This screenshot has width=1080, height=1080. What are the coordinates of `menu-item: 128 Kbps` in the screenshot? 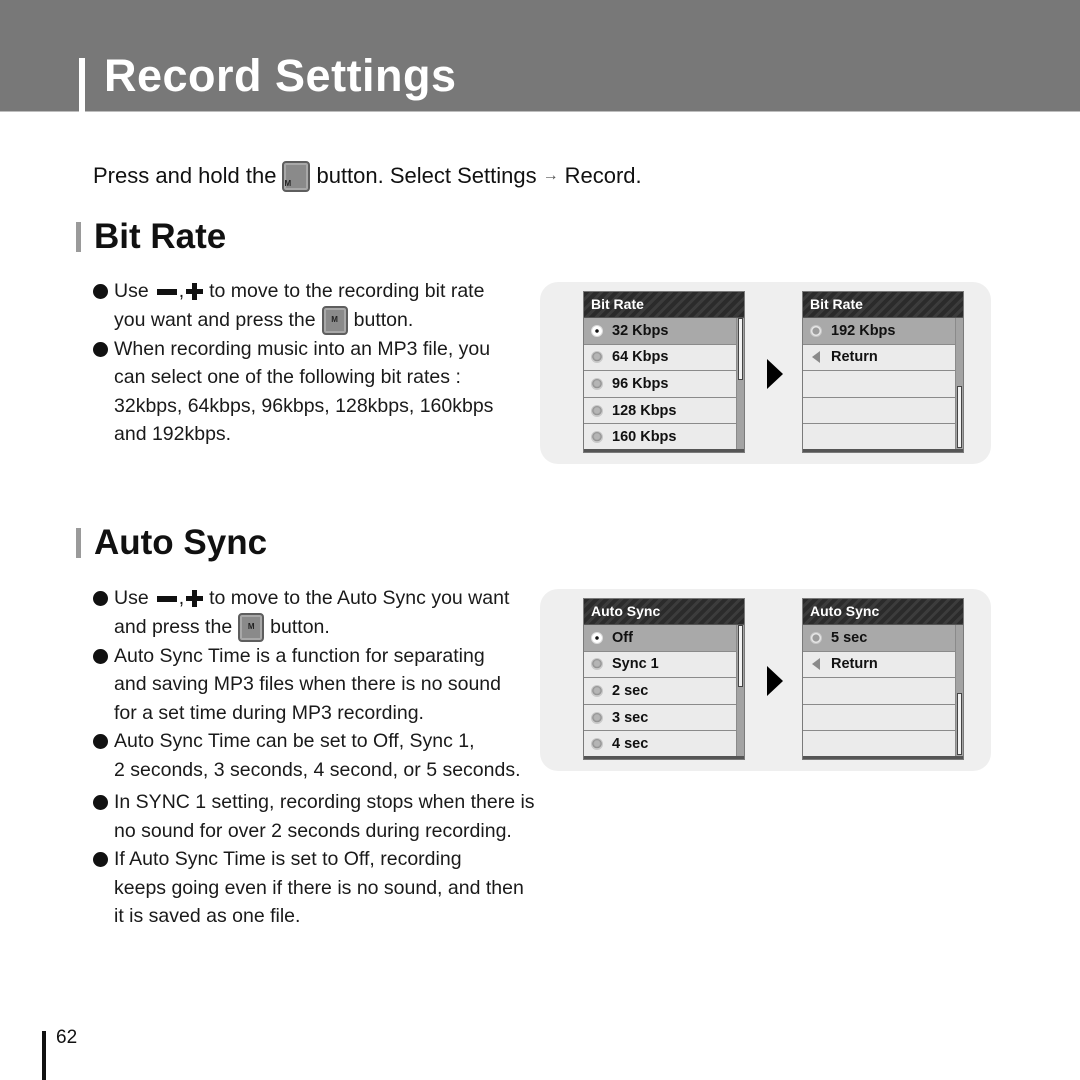 It's located at (660, 411).